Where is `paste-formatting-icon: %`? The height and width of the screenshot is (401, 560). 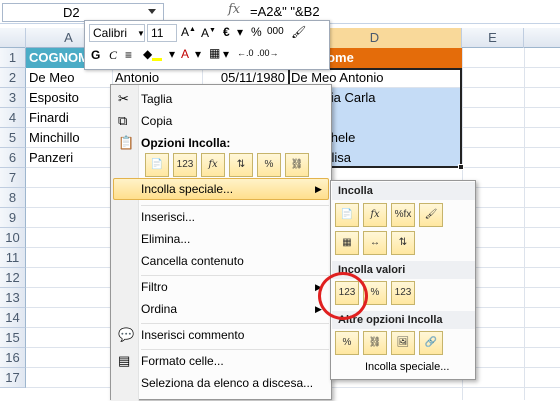 paste-formatting-icon: % is located at coordinates (269, 165).